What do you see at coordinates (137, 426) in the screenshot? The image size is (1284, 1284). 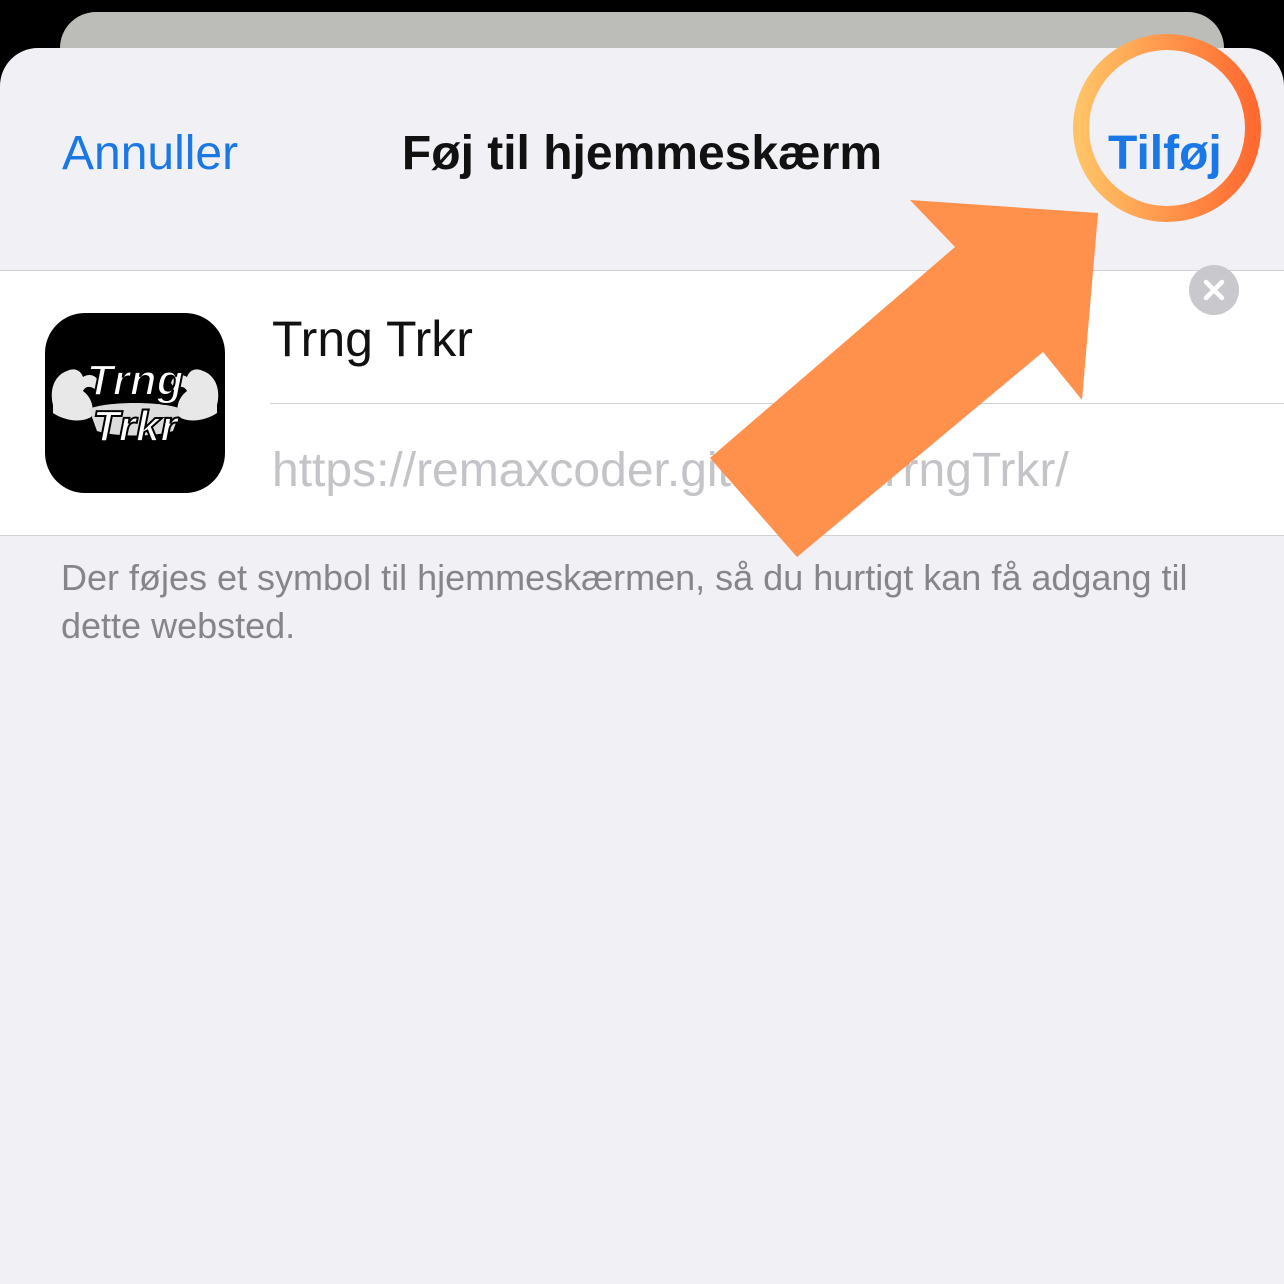 I see `icon-text-line2: Trkr` at bounding box center [137, 426].